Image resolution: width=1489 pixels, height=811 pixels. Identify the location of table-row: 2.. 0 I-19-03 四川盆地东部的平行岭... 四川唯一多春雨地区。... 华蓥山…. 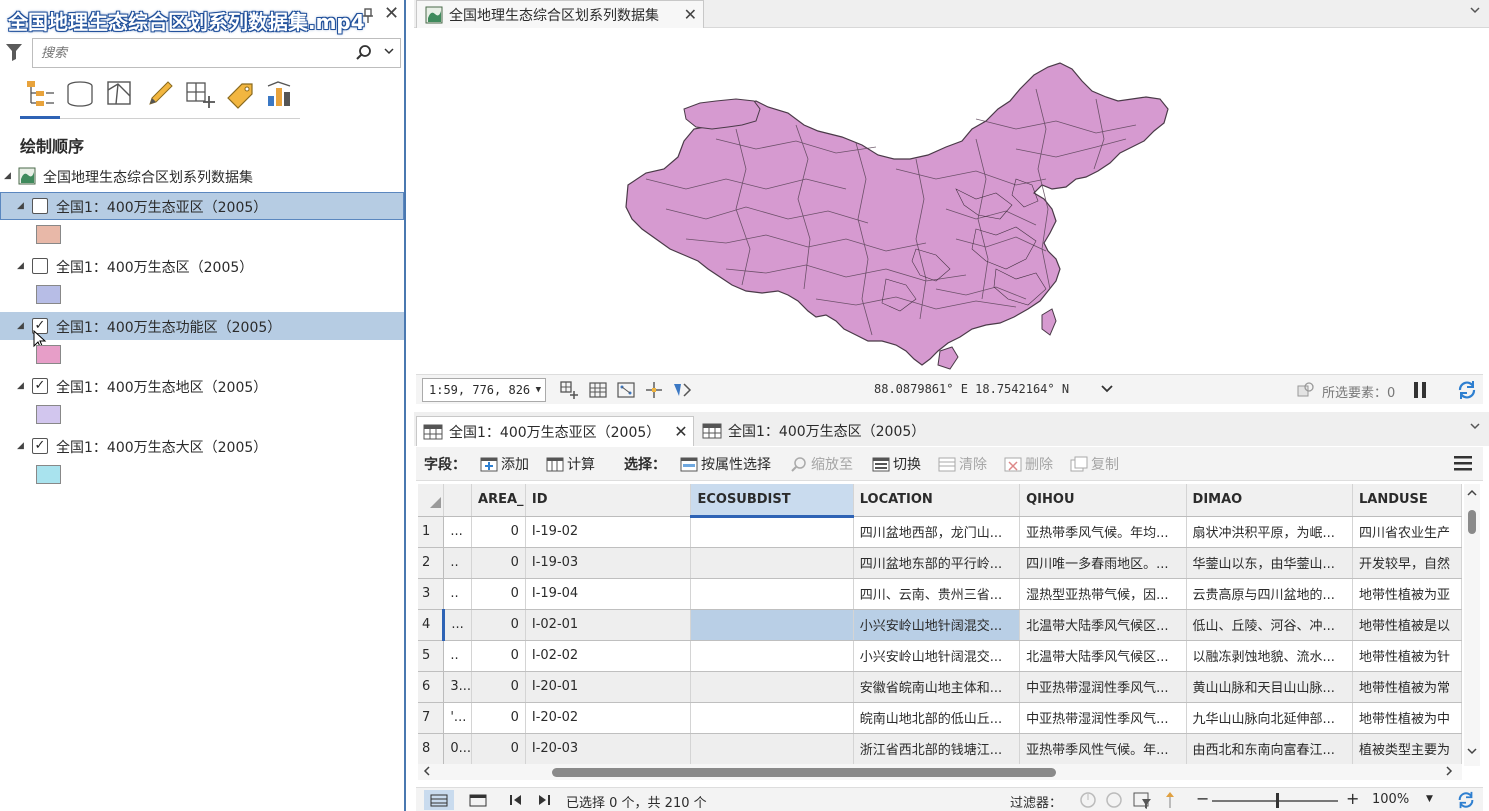
(940, 563).